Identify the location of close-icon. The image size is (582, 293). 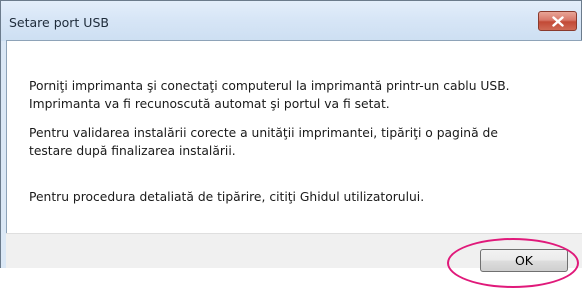
(557, 21).